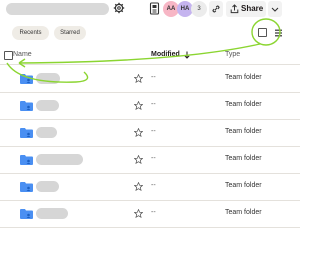 The height and width of the screenshot is (254, 320). What do you see at coordinates (187, 55) in the screenshot?
I see `arrow-down-icon` at bounding box center [187, 55].